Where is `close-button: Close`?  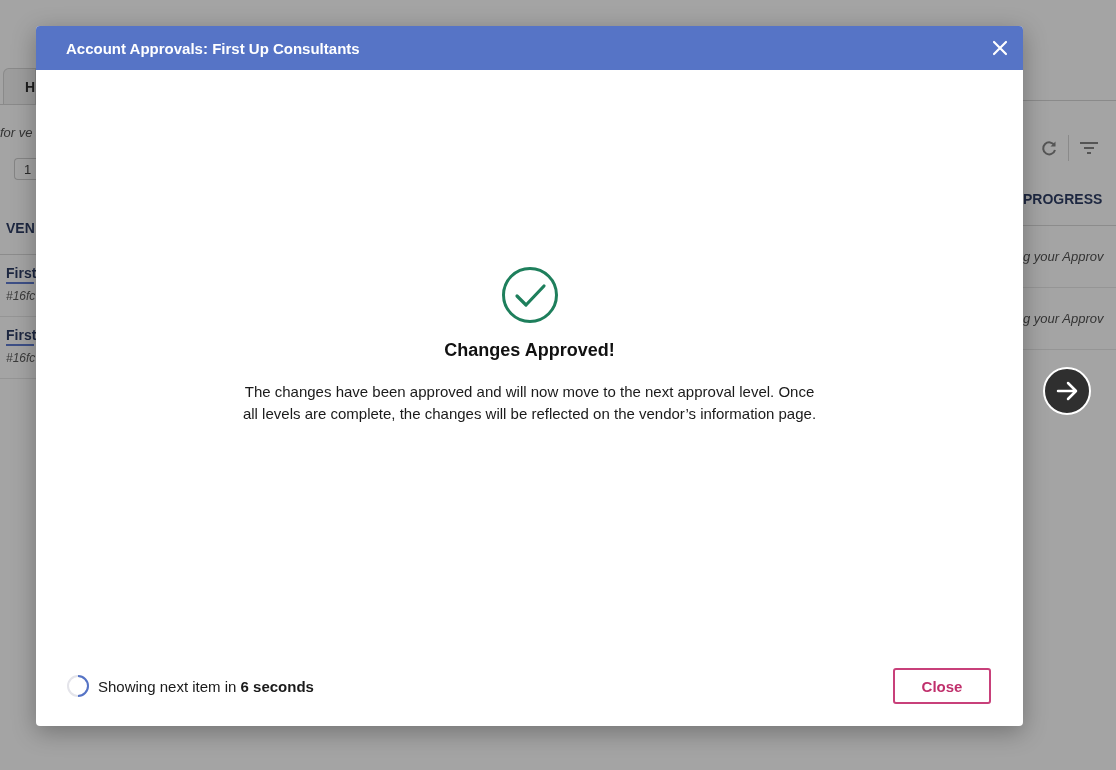 close-button: Close is located at coordinates (942, 686).